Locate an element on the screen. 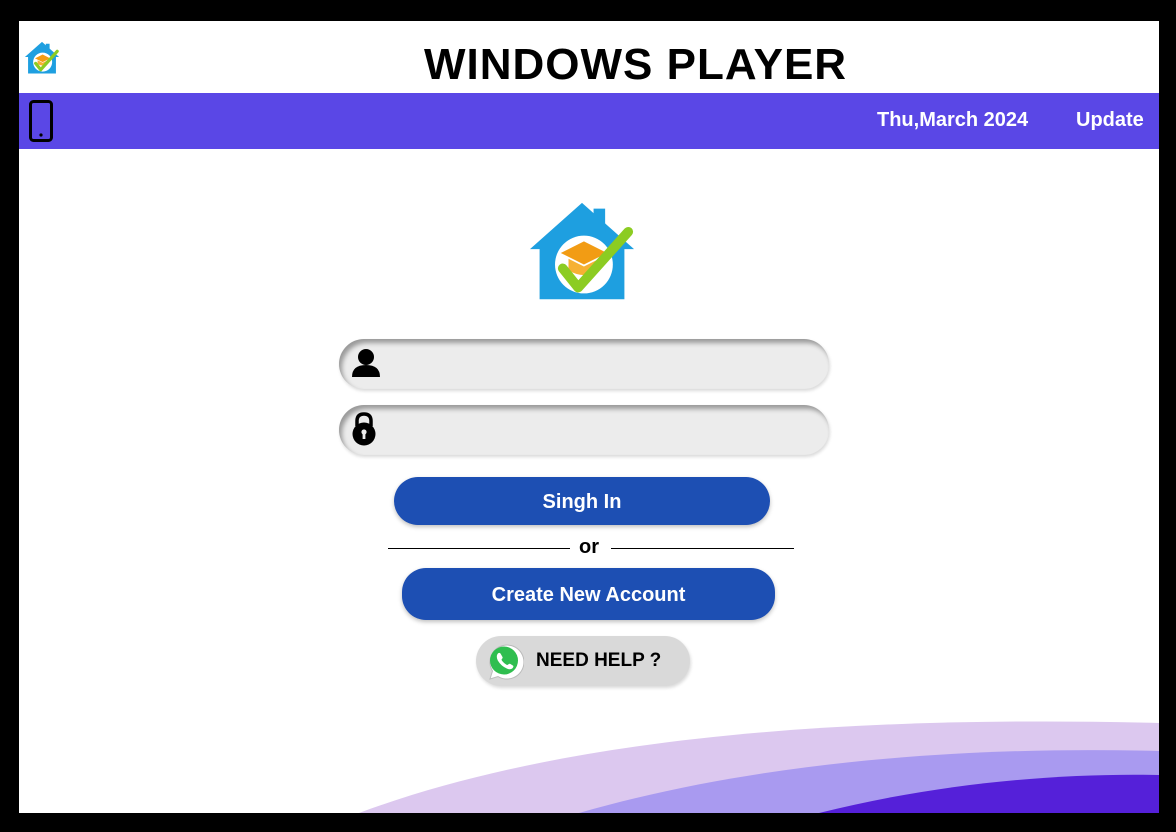  update-button: Update is located at coordinates (1110, 120).